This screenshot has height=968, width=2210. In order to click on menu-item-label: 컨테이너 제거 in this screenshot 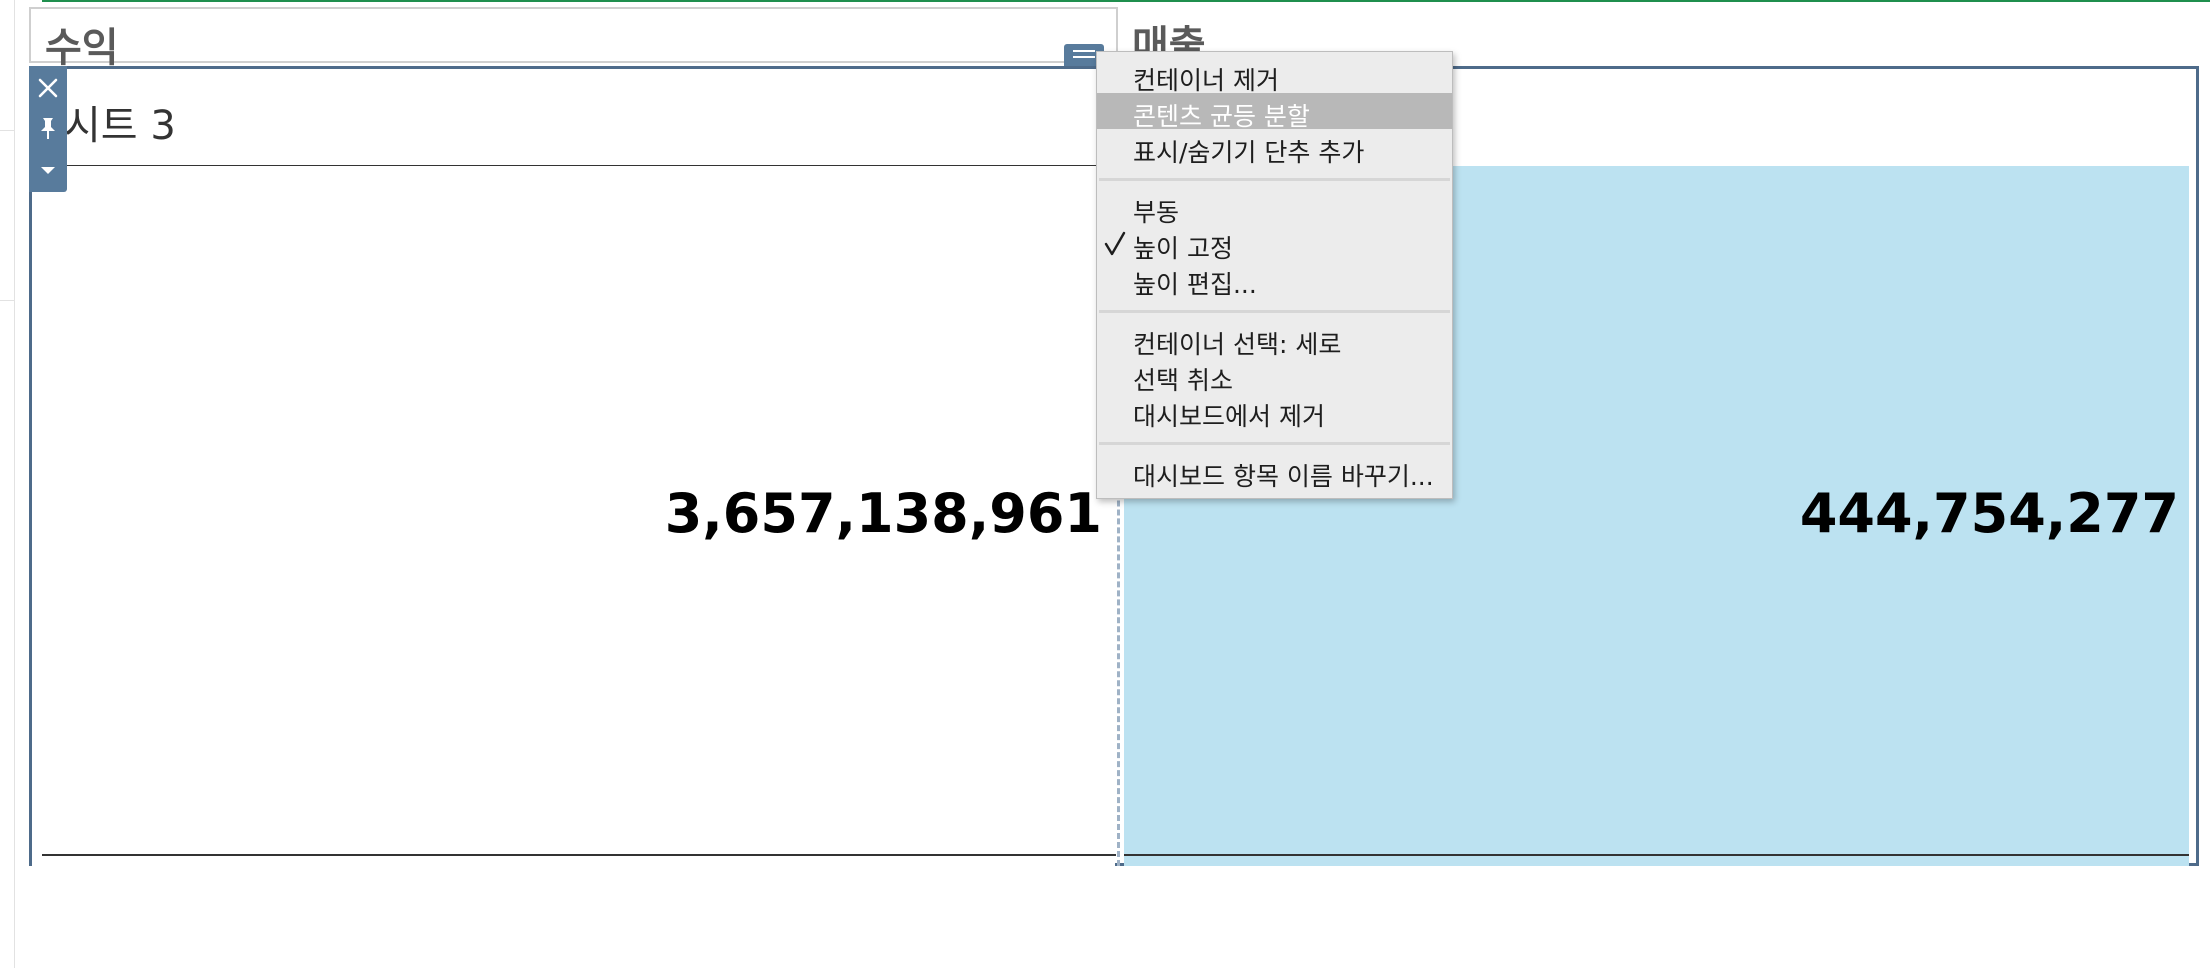, I will do `click(1206, 80)`.